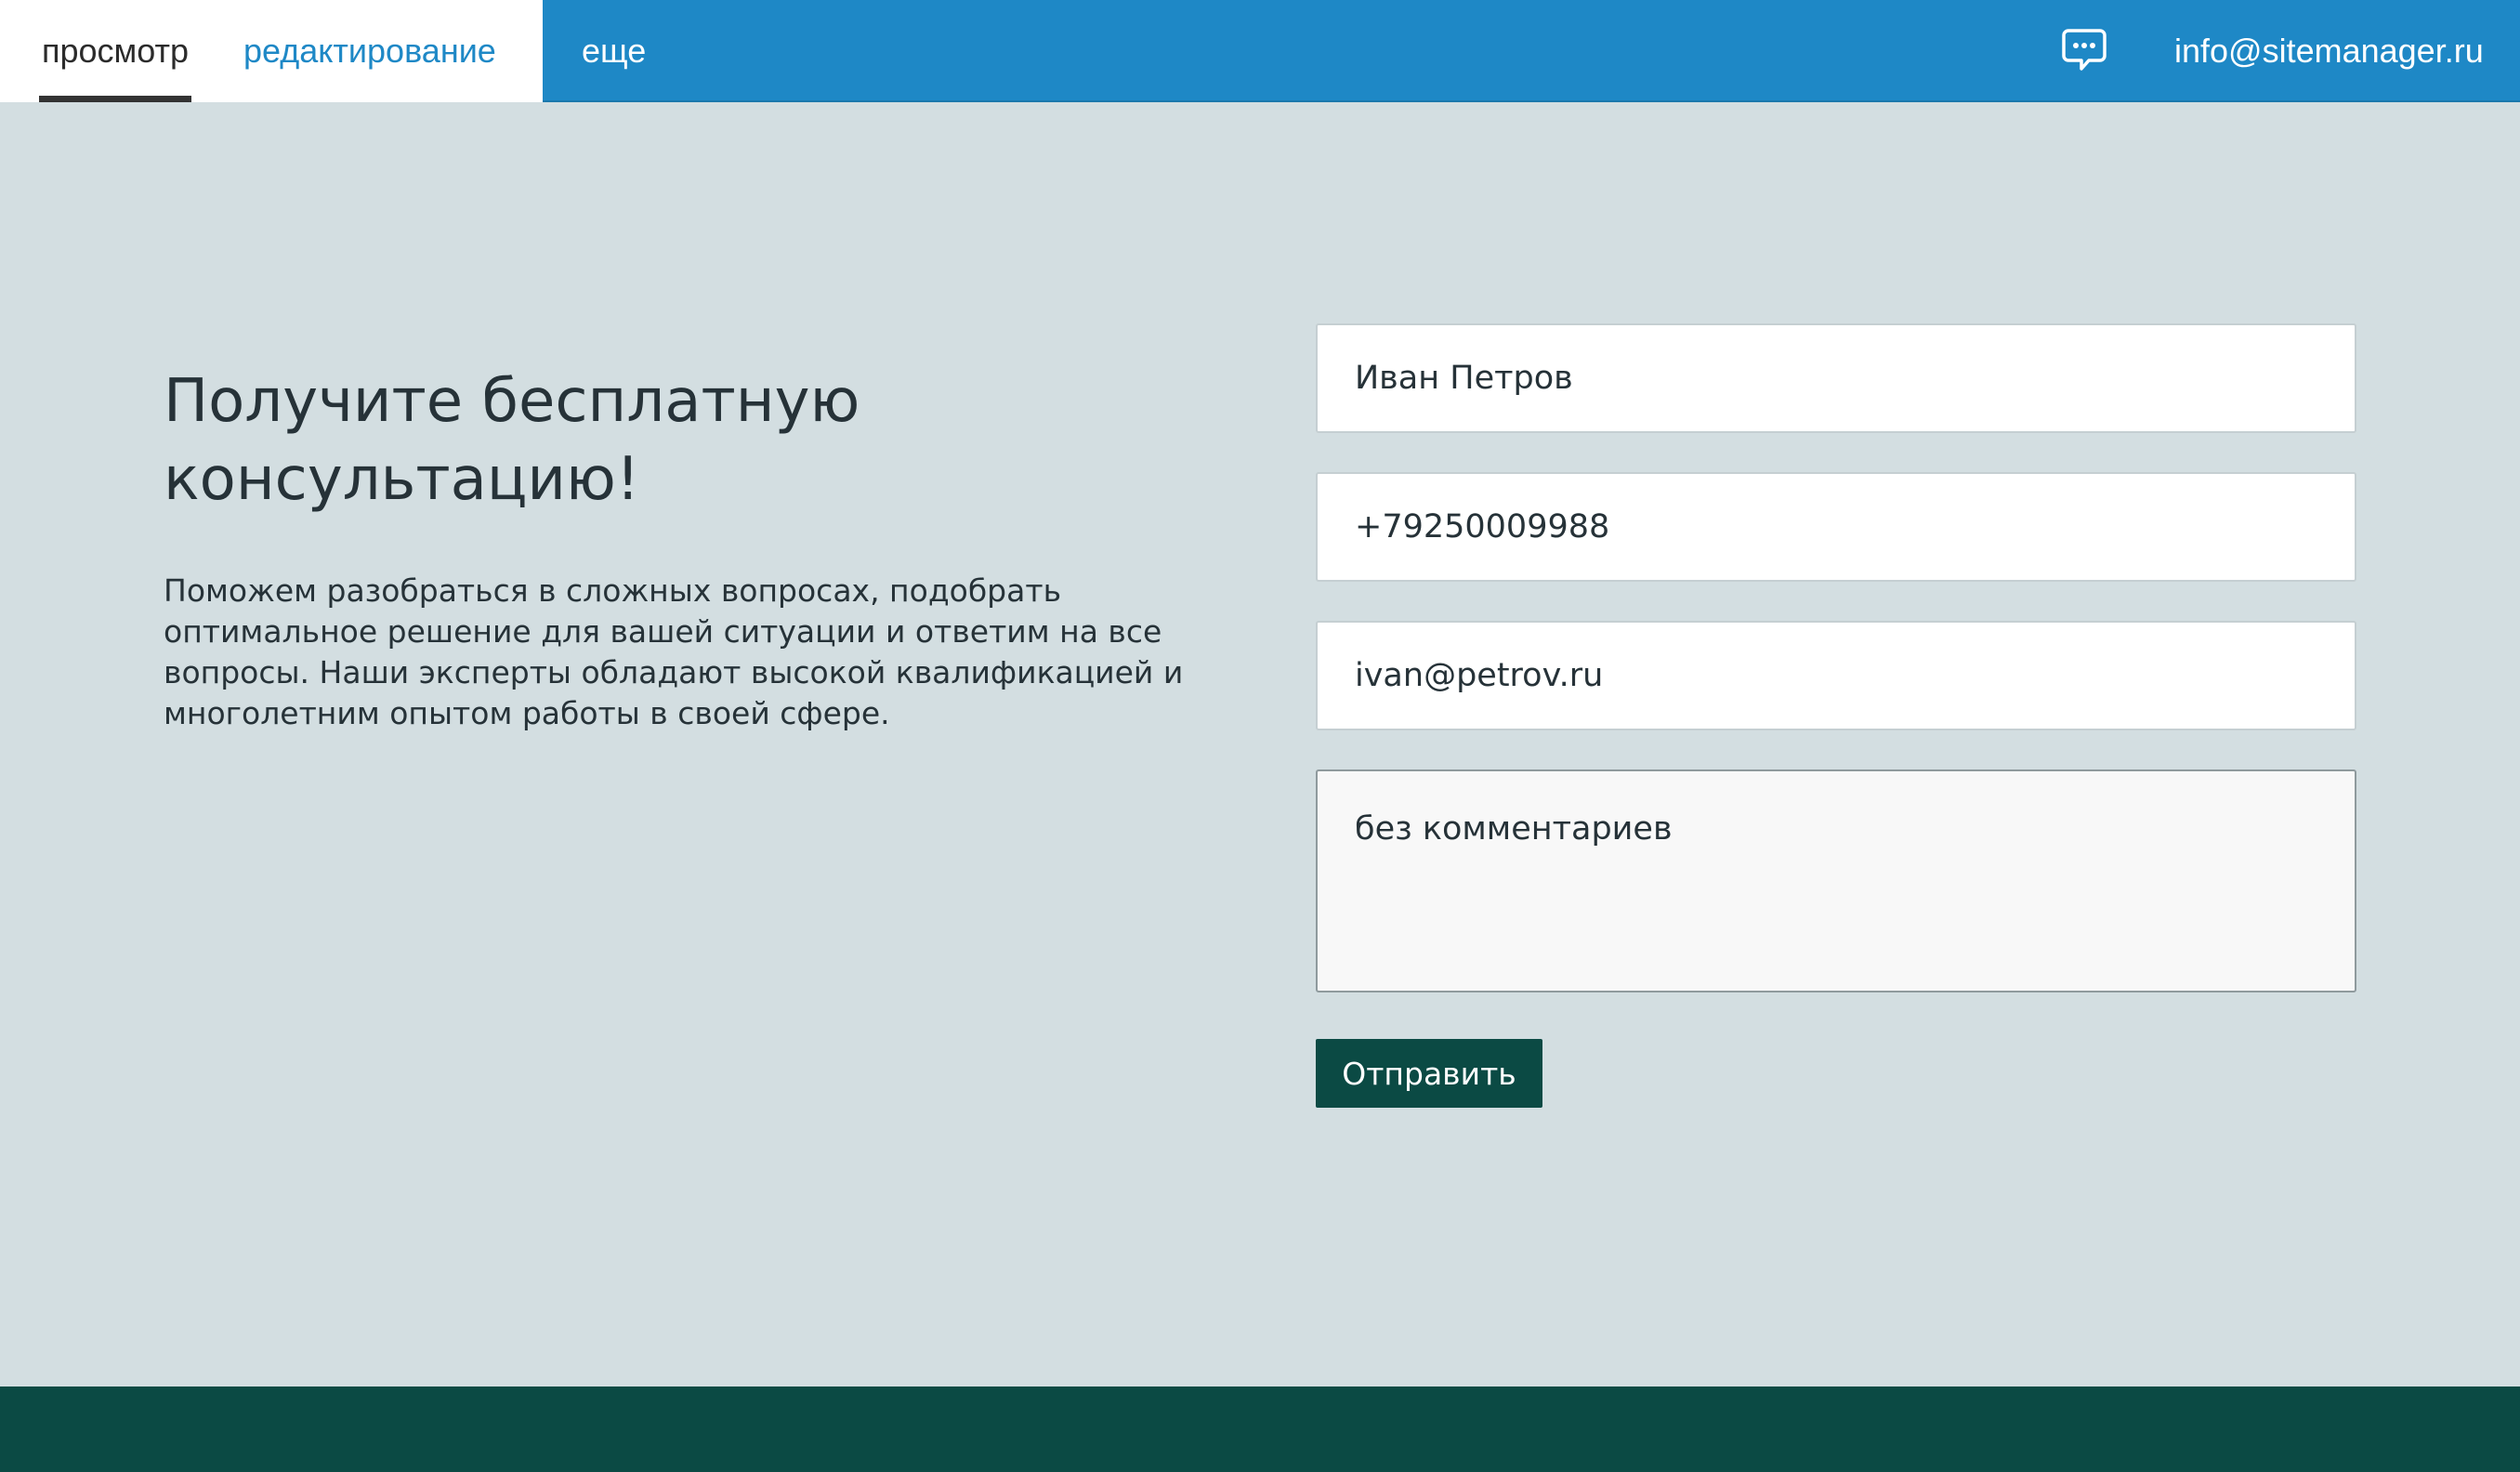 The height and width of the screenshot is (1472, 2520). What do you see at coordinates (1260, 1429) in the screenshot?
I see `footer-band` at bounding box center [1260, 1429].